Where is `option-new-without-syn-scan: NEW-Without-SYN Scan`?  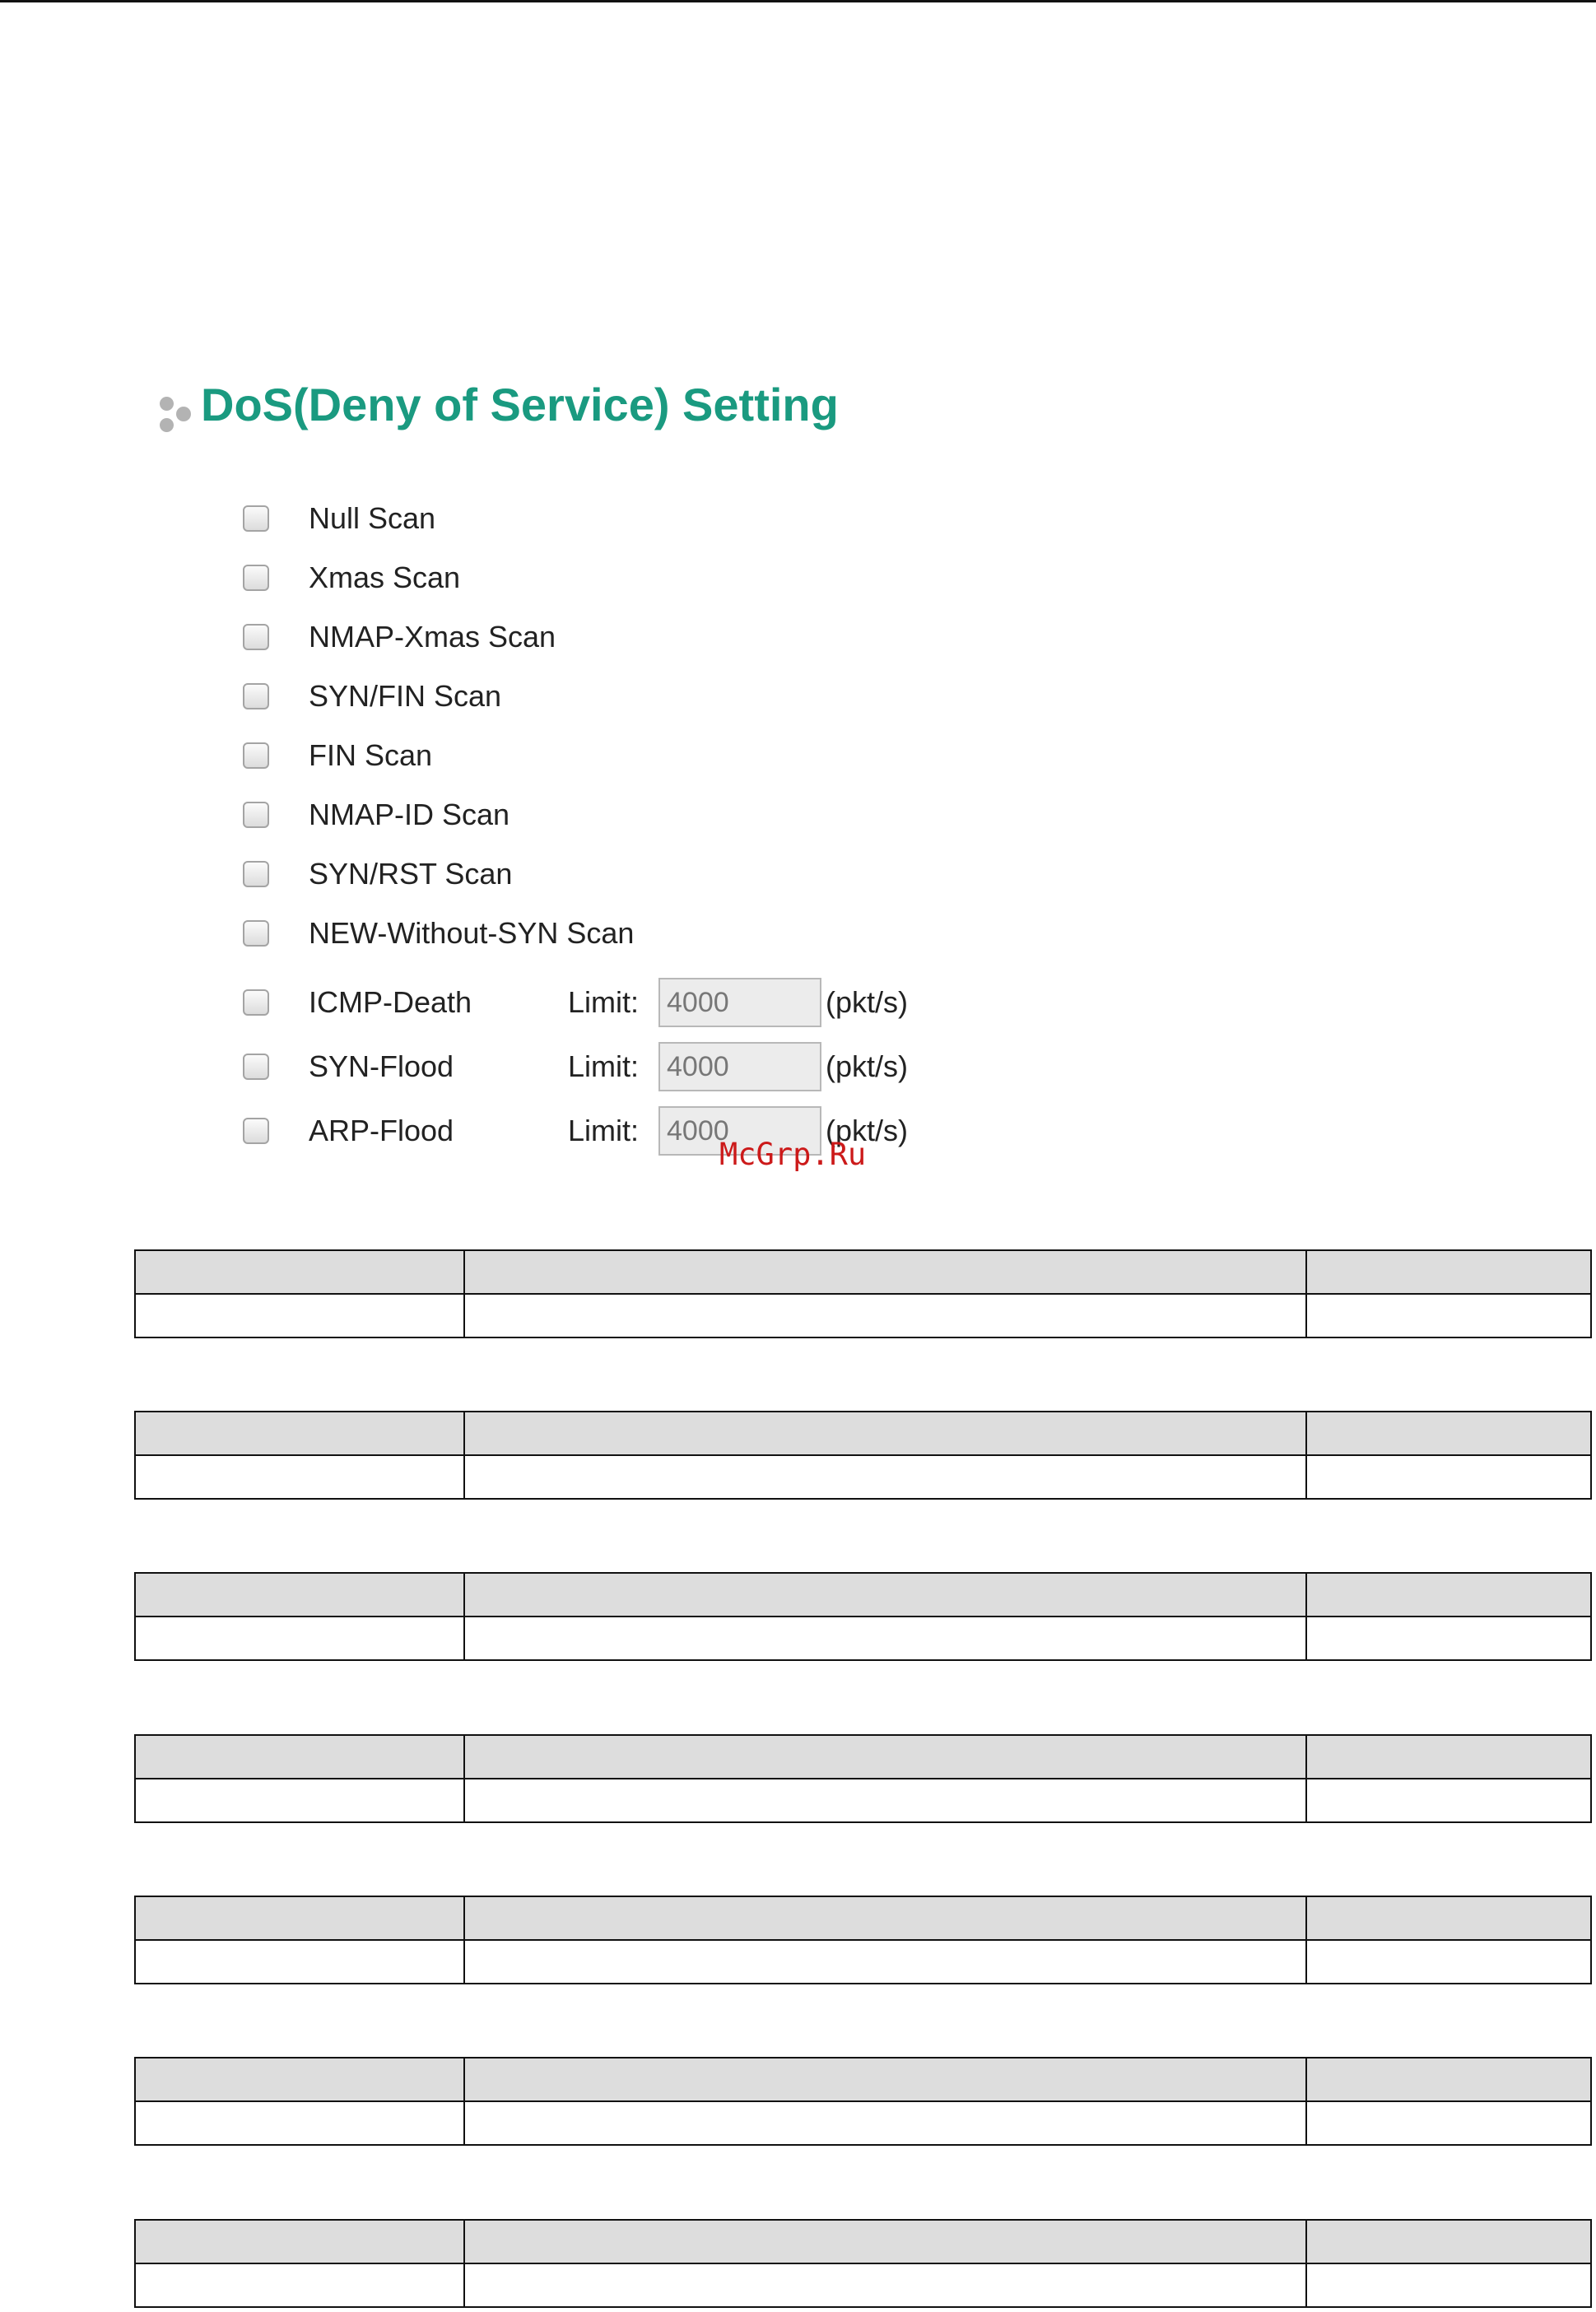 option-new-without-syn-scan: NEW-Without-SYN Scan is located at coordinates (438, 933).